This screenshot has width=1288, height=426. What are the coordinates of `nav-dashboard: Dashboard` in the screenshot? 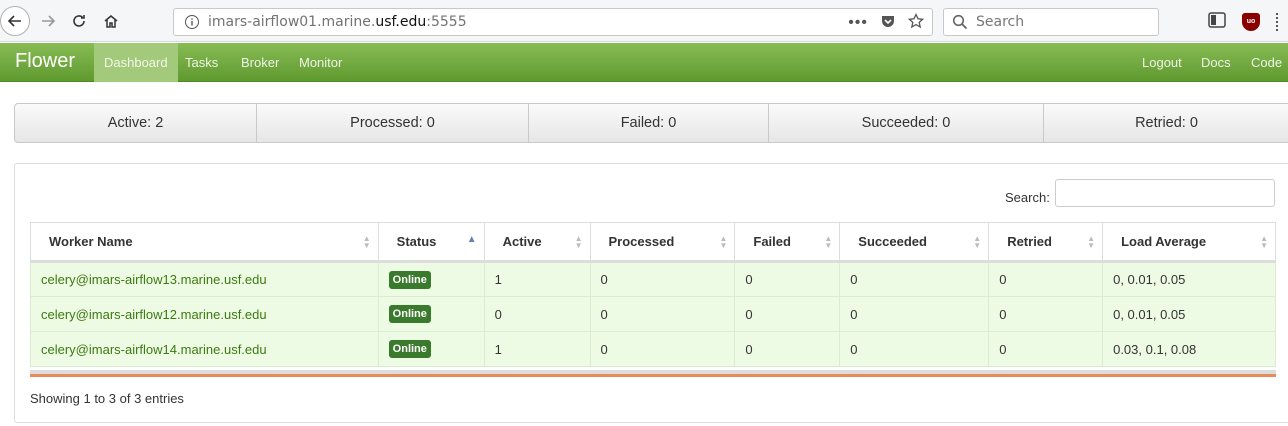 It's located at (136, 62).